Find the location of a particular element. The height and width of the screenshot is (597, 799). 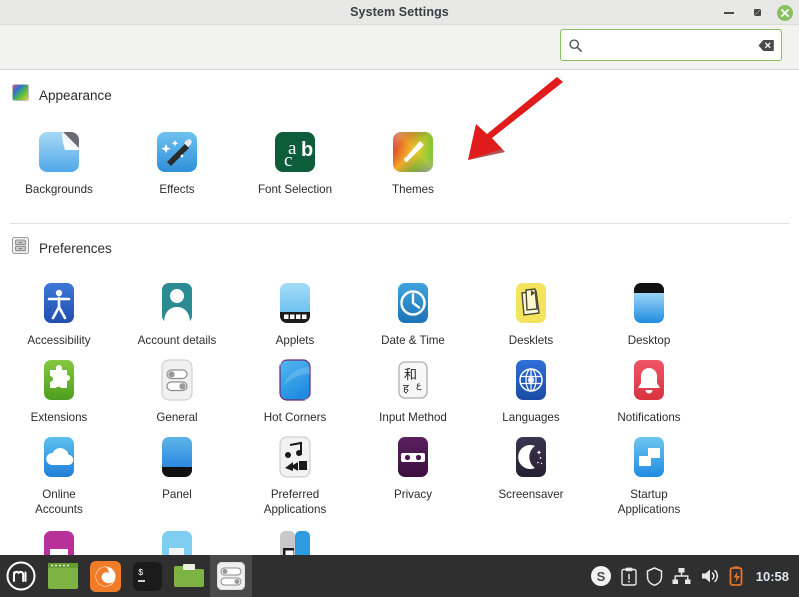

settings-item-label: General is located at coordinates (177, 417).